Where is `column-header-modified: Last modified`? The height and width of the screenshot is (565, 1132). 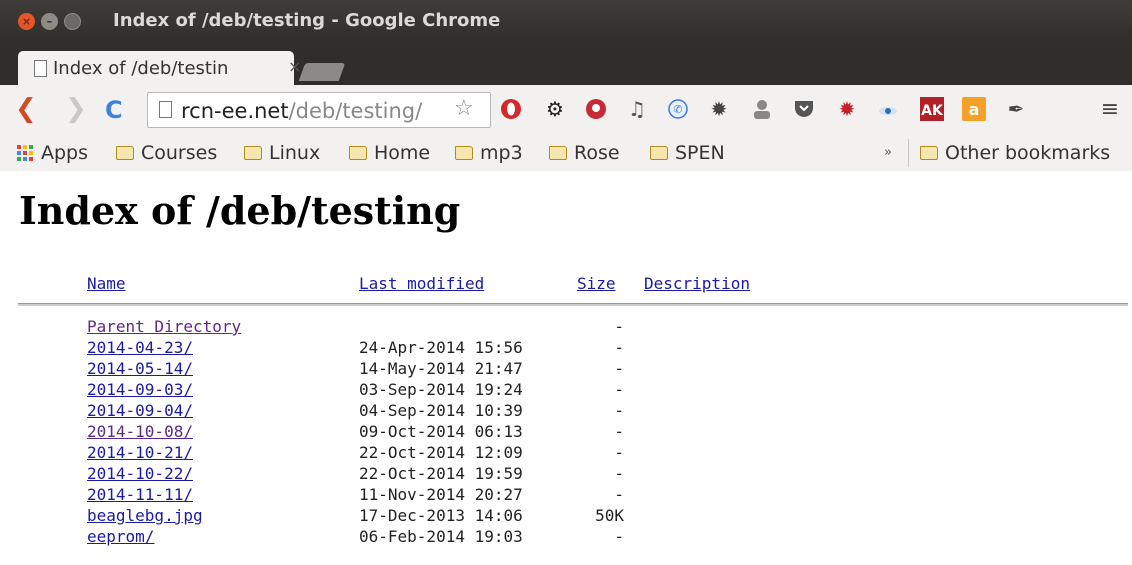 column-header-modified: Last modified is located at coordinates (421, 283).